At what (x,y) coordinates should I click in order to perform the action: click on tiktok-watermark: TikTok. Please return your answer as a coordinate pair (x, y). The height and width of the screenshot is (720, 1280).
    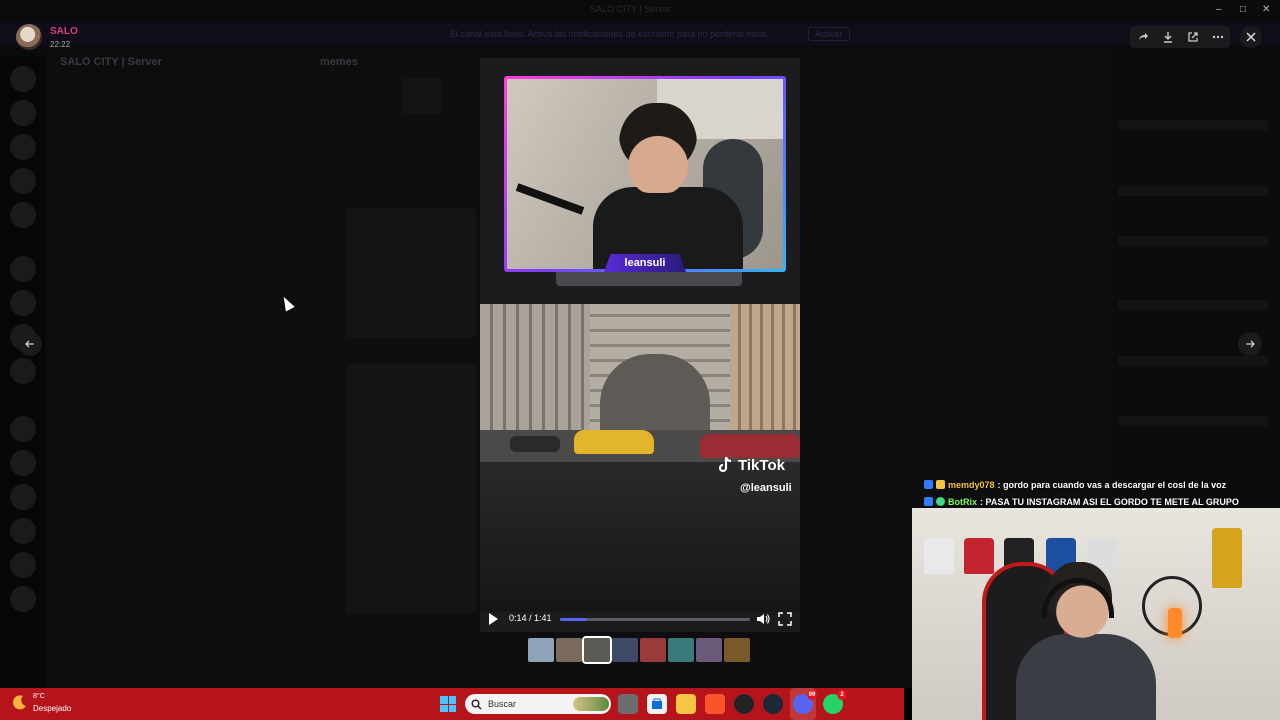
    Looking at the image, I should click on (751, 465).